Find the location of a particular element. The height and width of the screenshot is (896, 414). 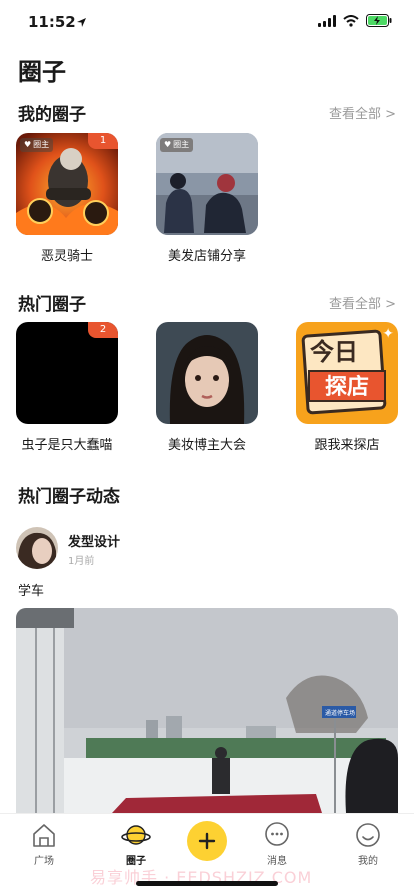

house-icon is located at coordinates (44, 835).